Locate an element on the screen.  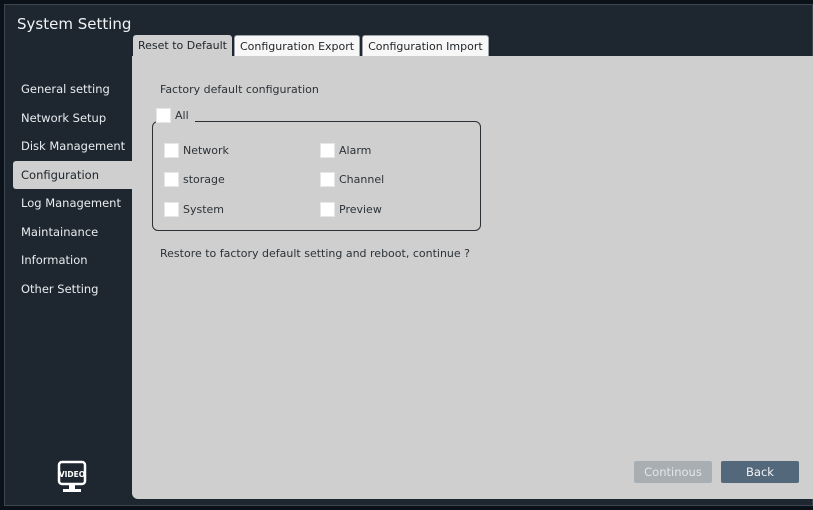
storage-checkbox is located at coordinates (171, 179).